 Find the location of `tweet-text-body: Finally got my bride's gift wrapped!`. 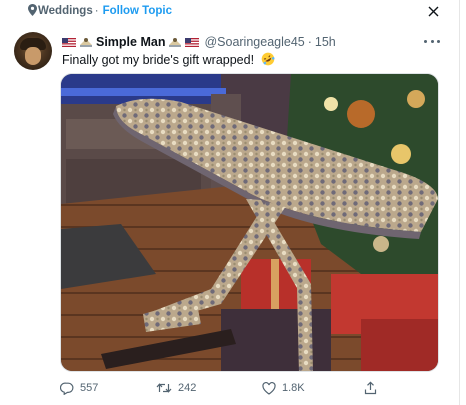

tweet-text-body: Finally got my bride's gift wrapped! is located at coordinates (158, 60).